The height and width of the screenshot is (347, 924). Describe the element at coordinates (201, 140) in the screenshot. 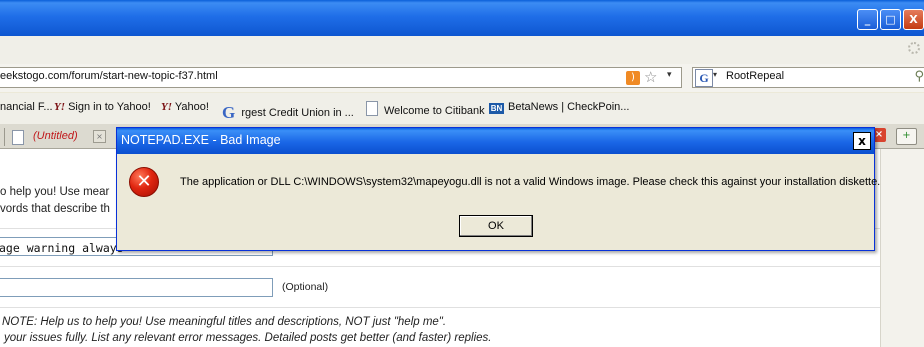

I see `dialog-title: NOTEPAD.EXE - Bad Image` at that location.